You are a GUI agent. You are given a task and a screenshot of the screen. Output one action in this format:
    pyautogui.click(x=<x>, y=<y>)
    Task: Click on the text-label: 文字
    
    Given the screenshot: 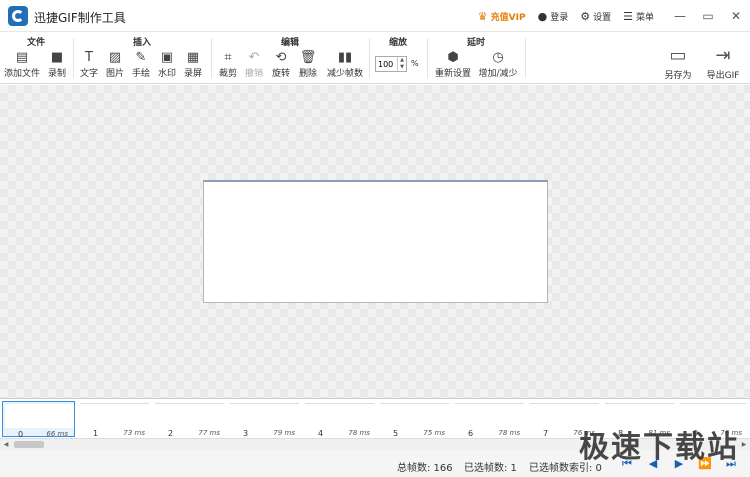 What is the action you would take?
    pyautogui.click(x=88, y=74)
    